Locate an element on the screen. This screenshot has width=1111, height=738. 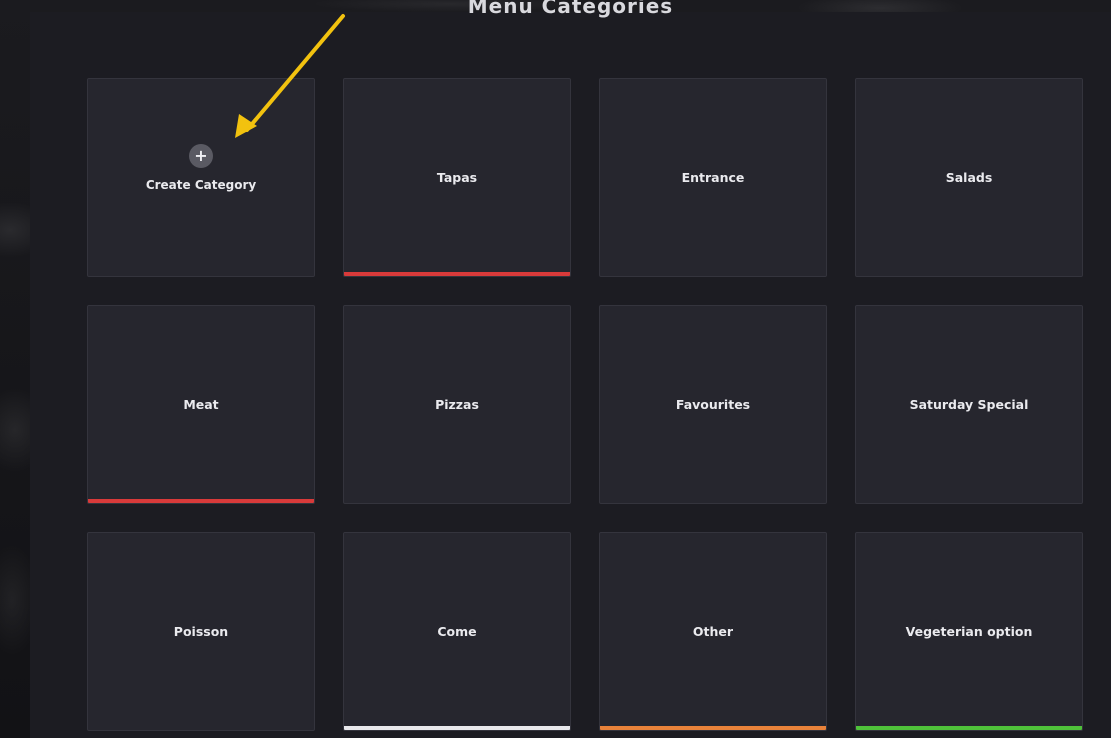
category-card-poisson: Poisson is located at coordinates (201, 631).